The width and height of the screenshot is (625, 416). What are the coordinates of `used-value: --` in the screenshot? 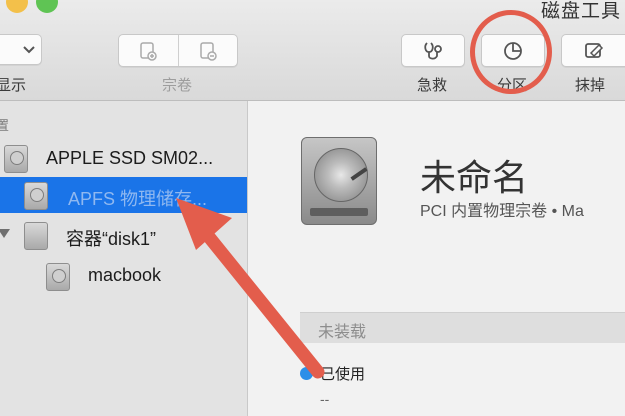 It's located at (325, 399).